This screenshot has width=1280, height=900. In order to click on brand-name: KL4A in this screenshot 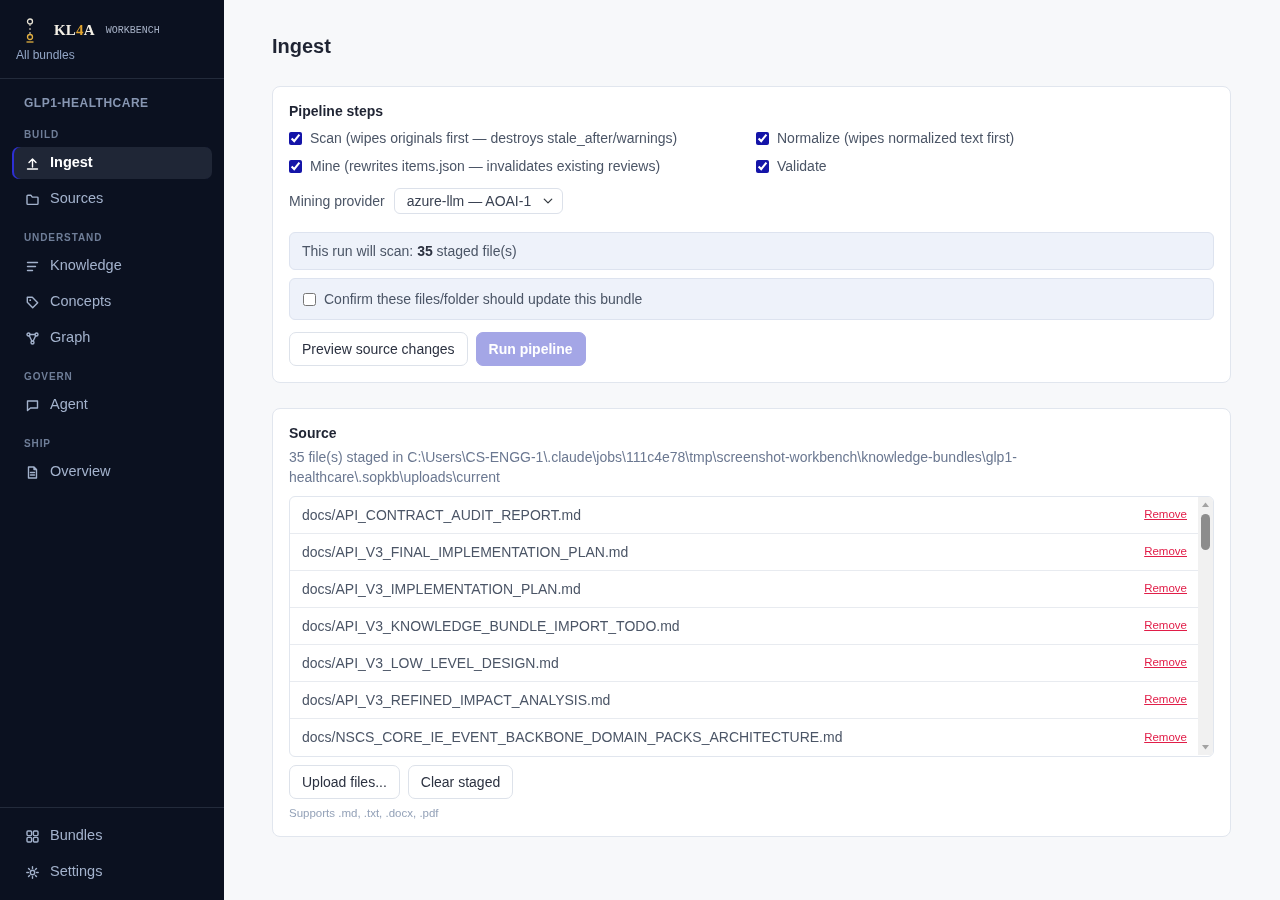, I will do `click(74, 30)`.